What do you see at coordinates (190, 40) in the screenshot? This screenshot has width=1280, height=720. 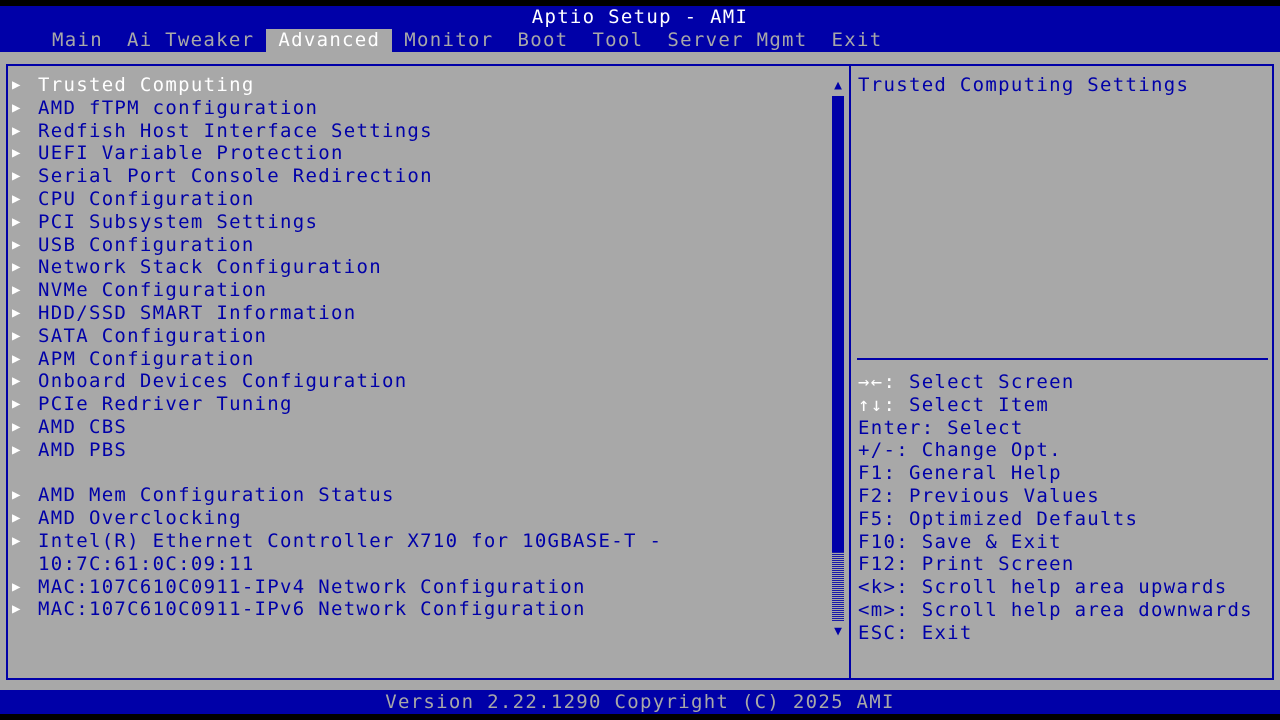 I see `tab-ai-tweaker: Ai Tweaker` at bounding box center [190, 40].